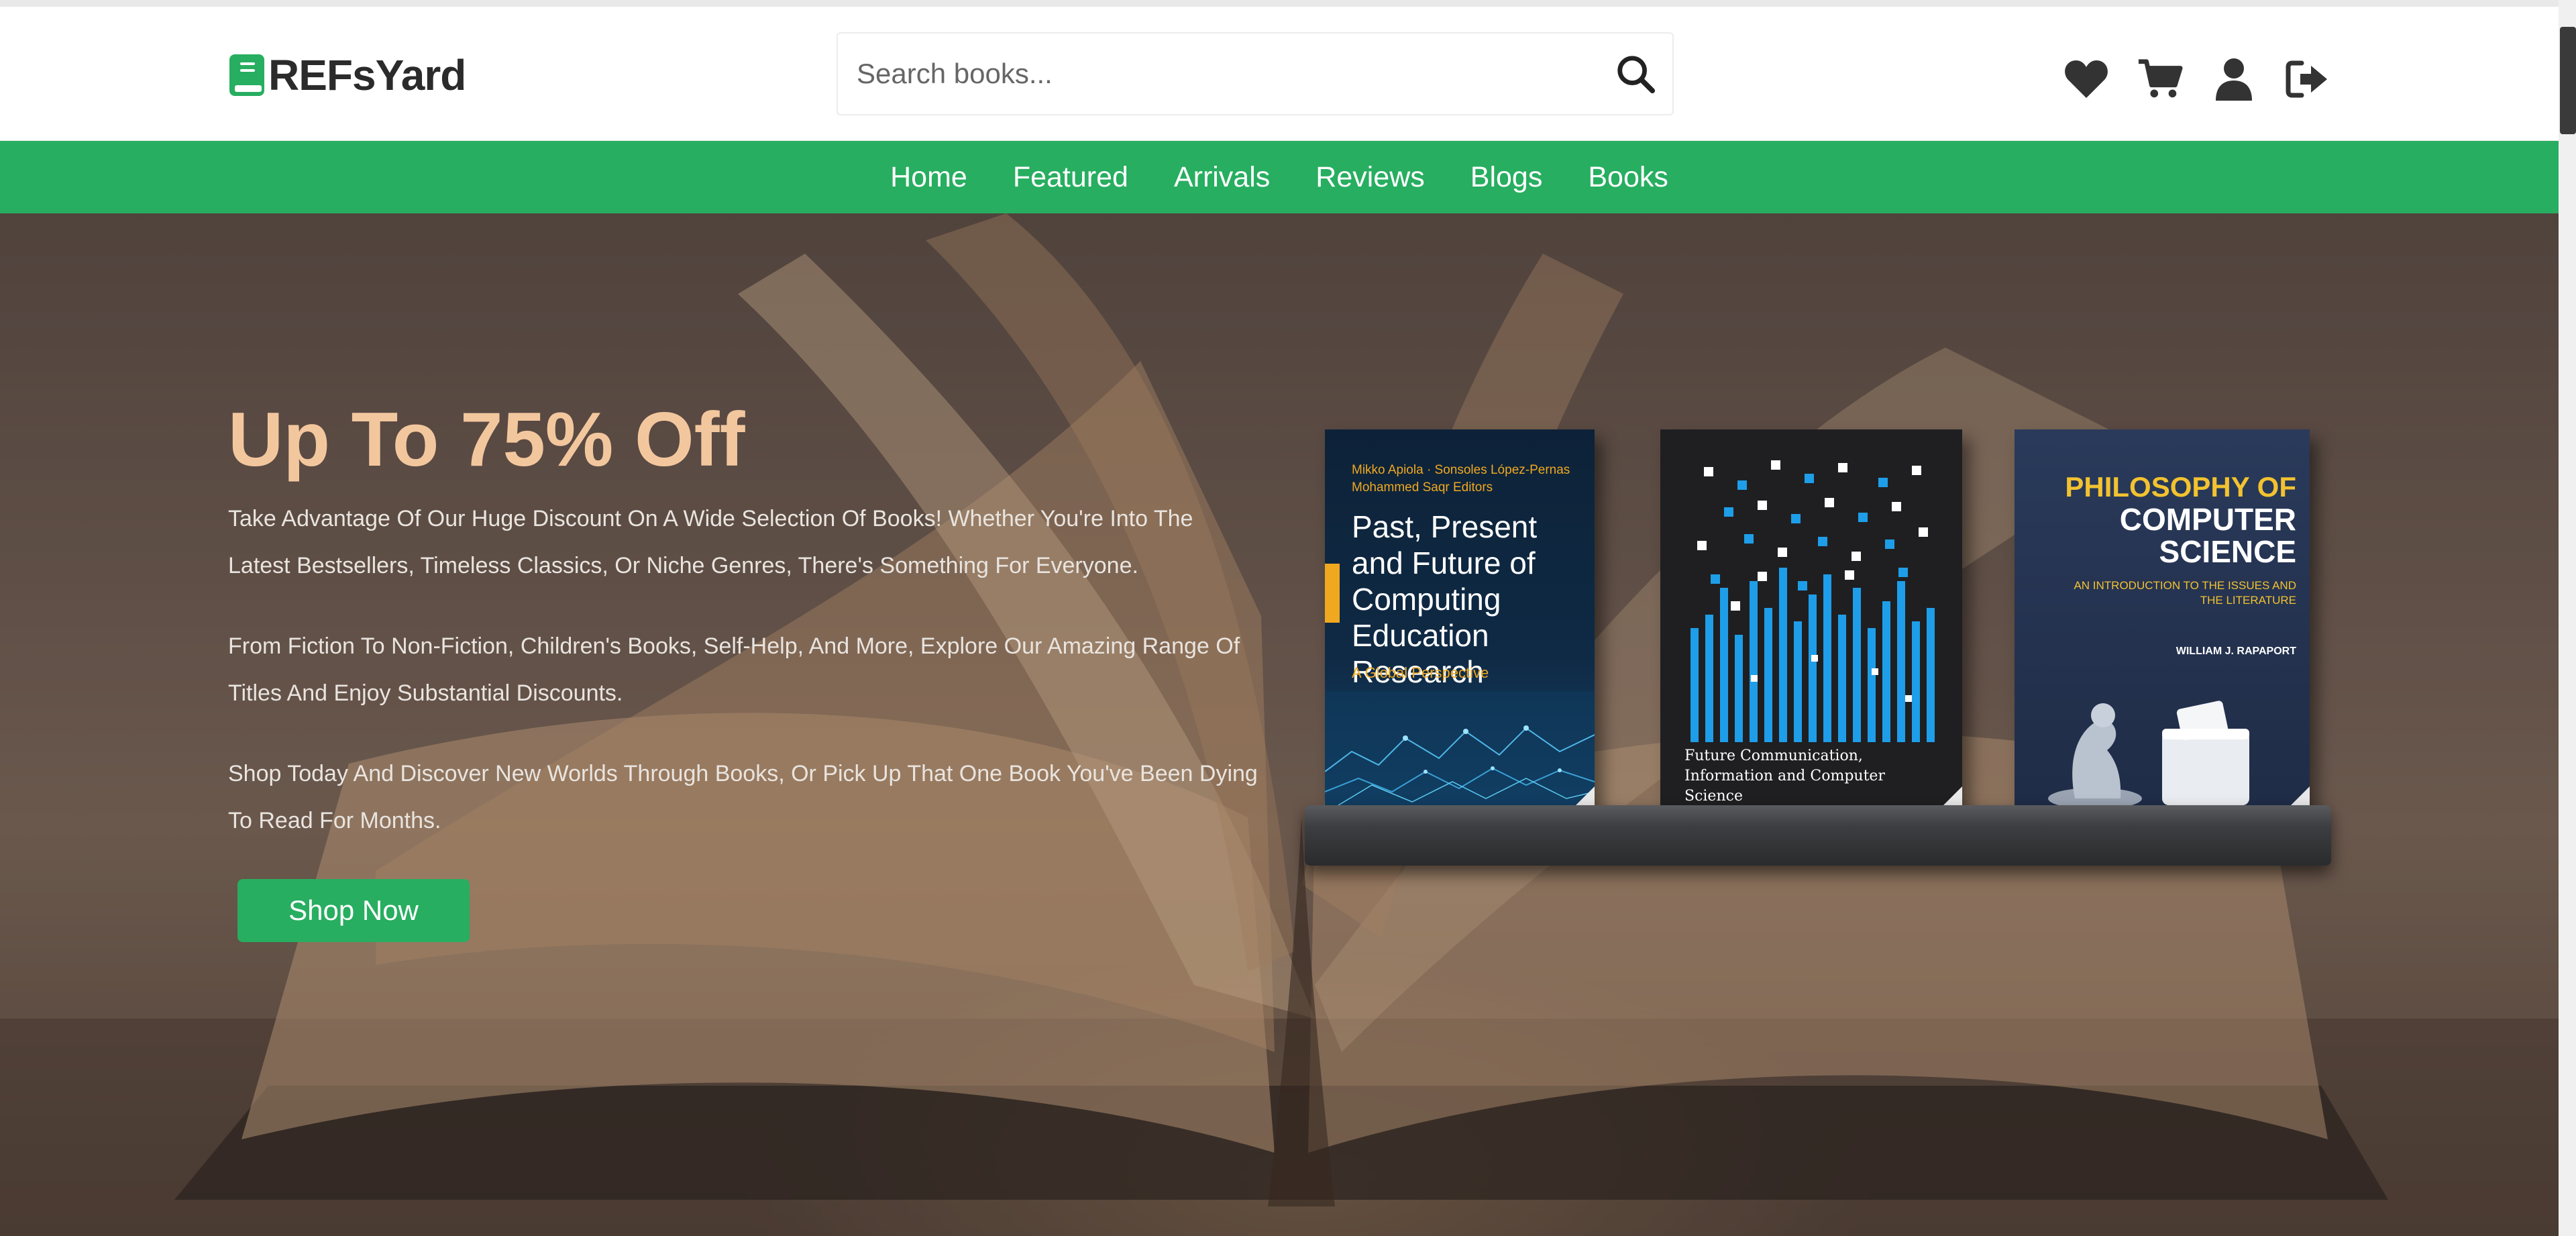 The height and width of the screenshot is (1236, 2576). I want to click on hero-title: Up To 75% Off, so click(486, 439).